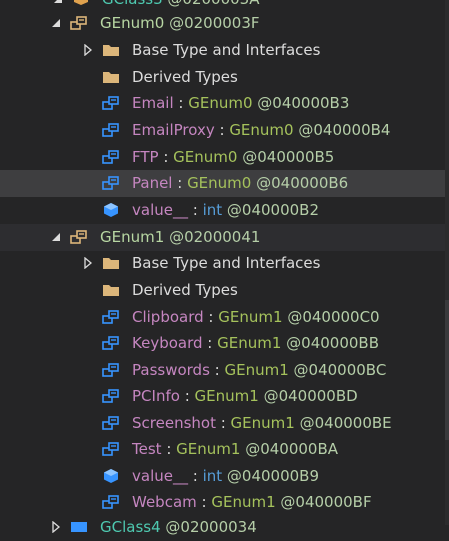  I want to click on metadata-token: @0200003F, so click(214, 23).